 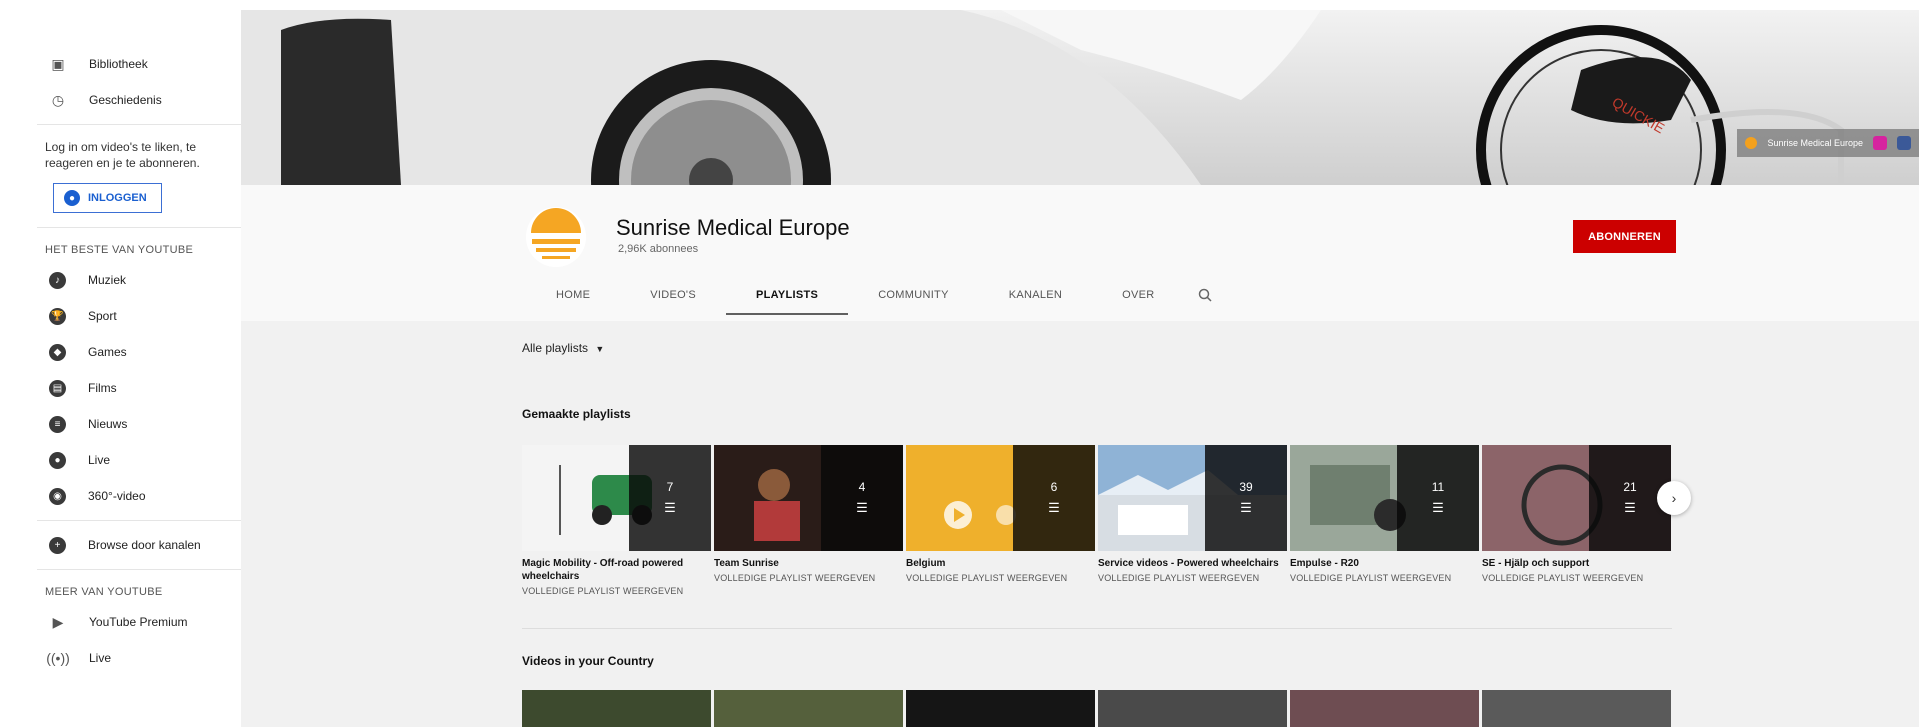 What do you see at coordinates (1576, 563) in the screenshot?
I see `playlist-title: SE - Hjälp och support` at bounding box center [1576, 563].